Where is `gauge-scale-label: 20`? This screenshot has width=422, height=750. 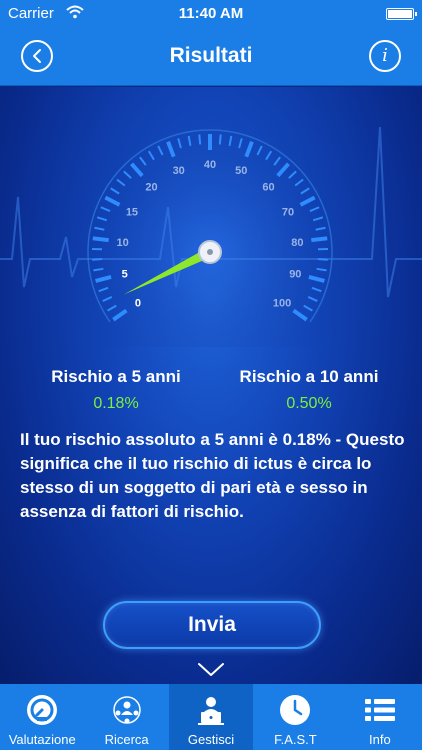 gauge-scale-label: 20 is located at coordinates (151, 187).